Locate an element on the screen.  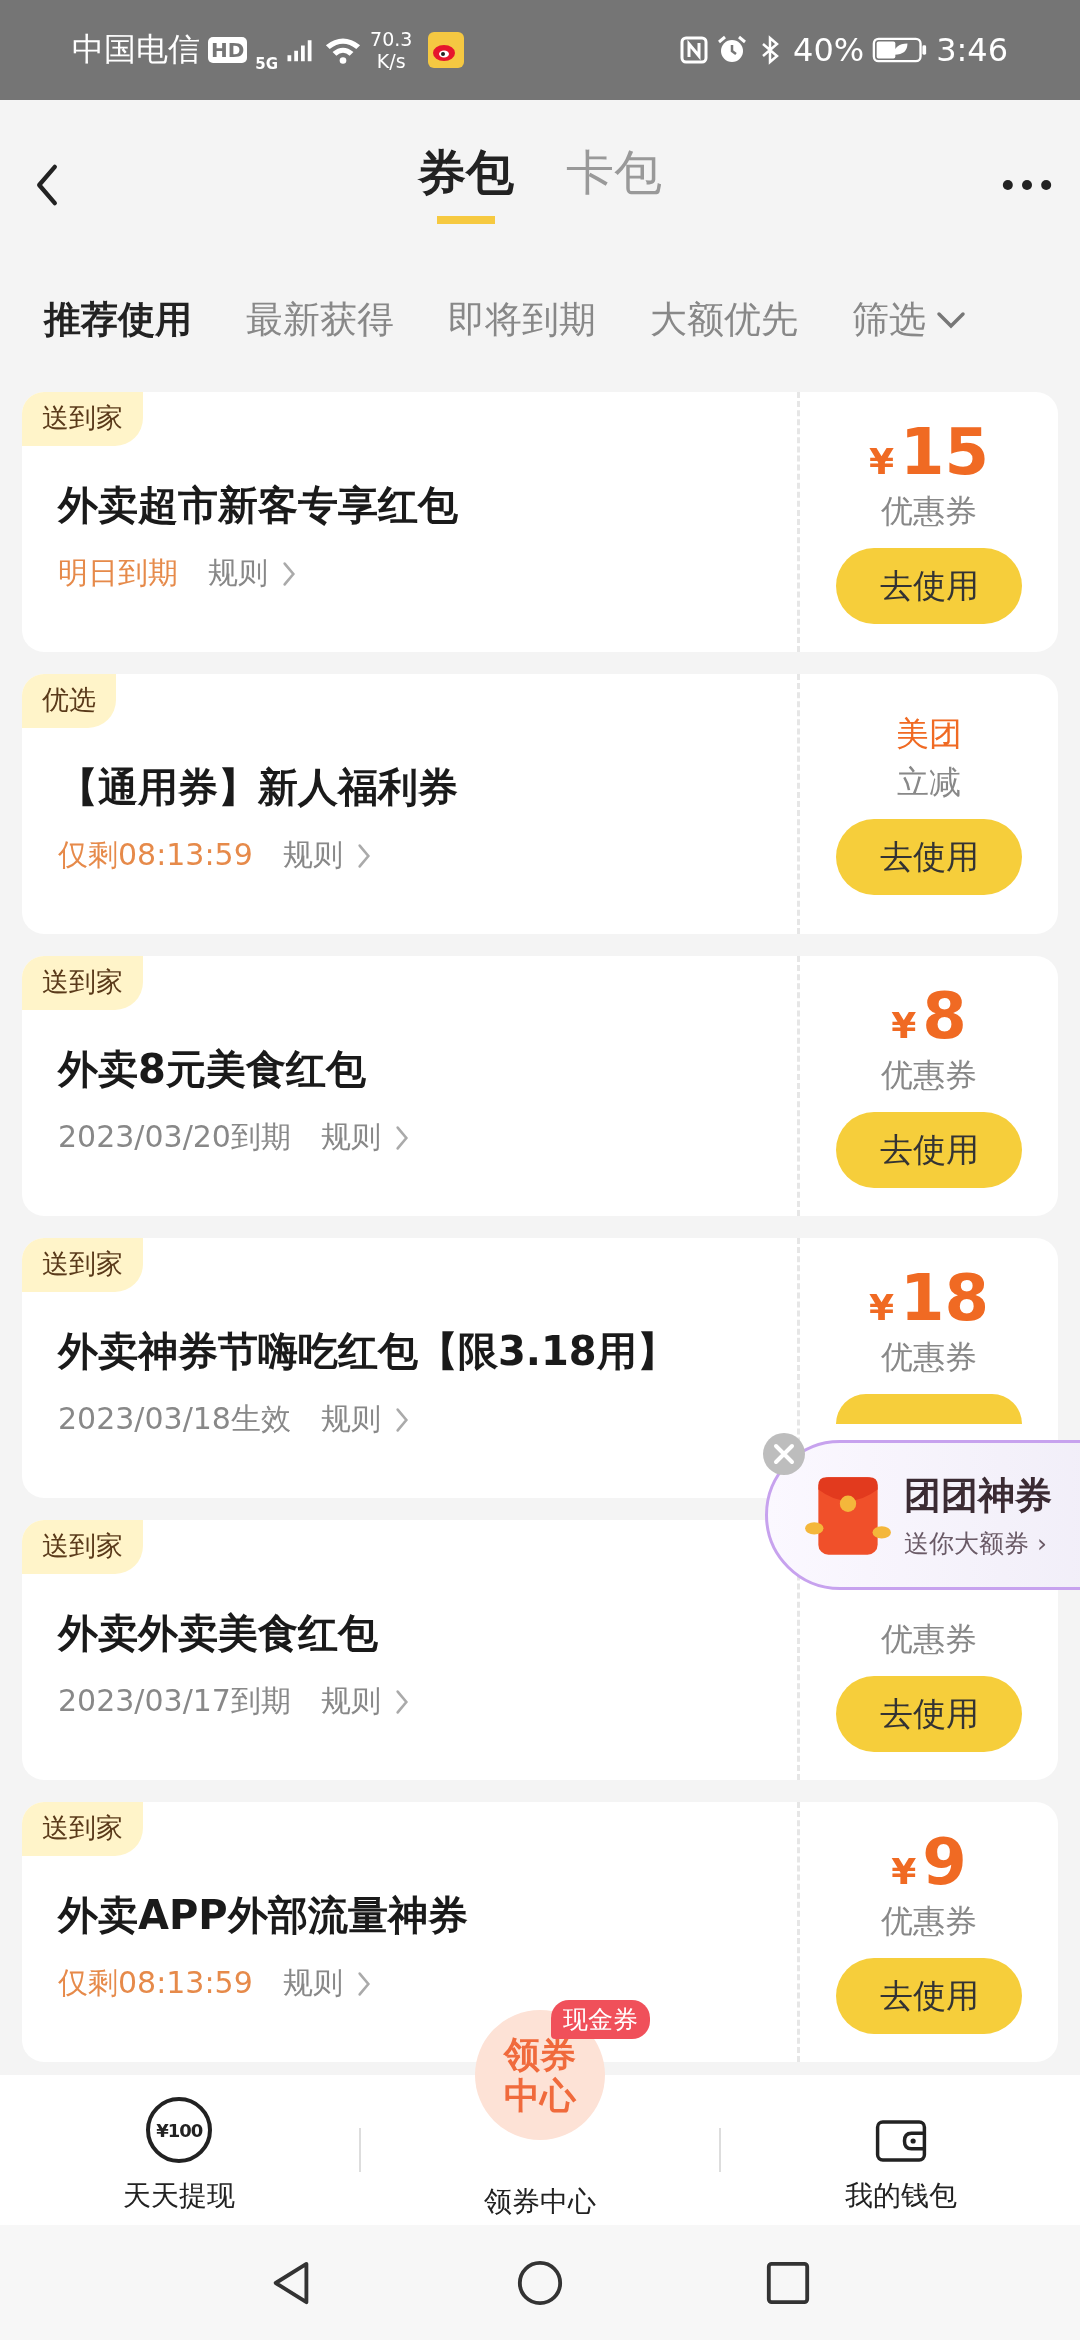
expiry-text: 明日到期 is located at coordinates (118, 573).